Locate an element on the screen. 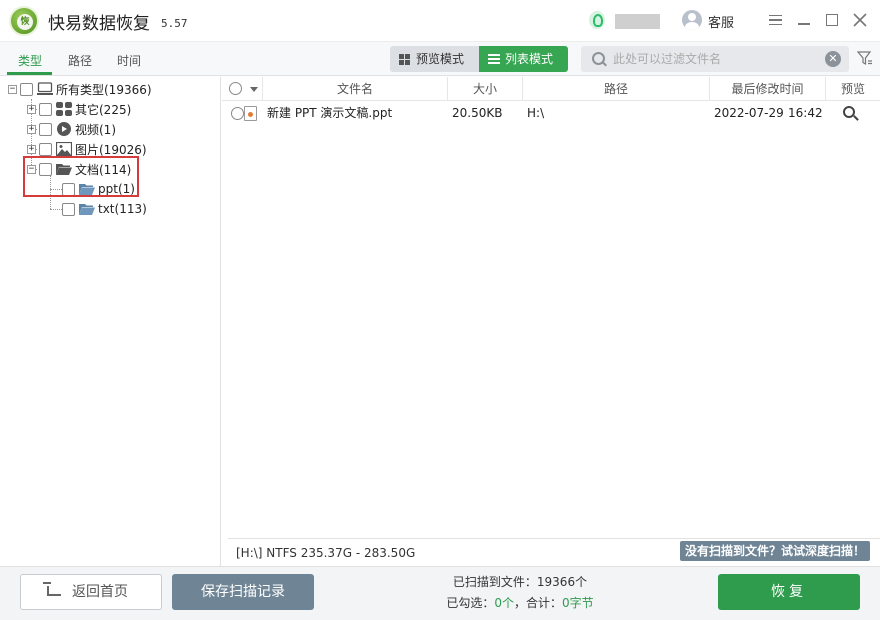  app-logo: 恢 is located at coordinates (24, 21).